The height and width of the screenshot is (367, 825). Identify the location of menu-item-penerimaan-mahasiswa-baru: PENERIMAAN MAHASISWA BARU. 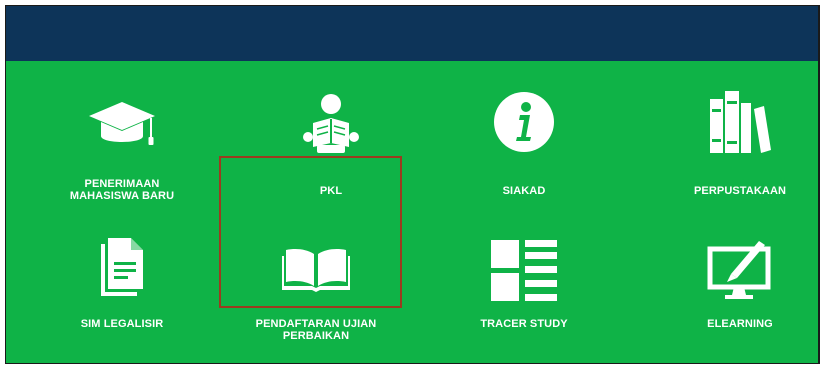
(122, 151).